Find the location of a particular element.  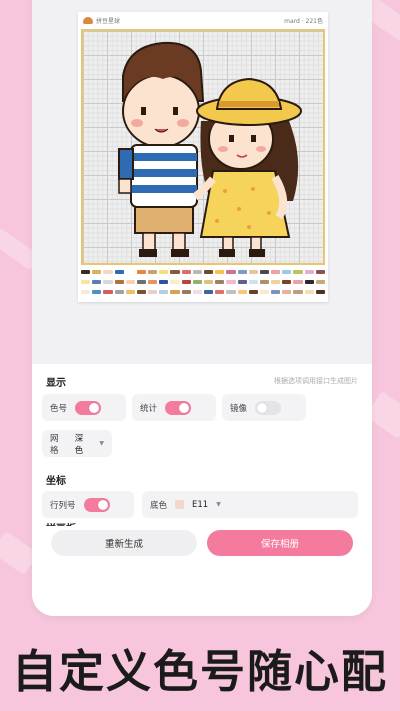

chevron-down-icon: ▼ is located at coordinates (218, 504).